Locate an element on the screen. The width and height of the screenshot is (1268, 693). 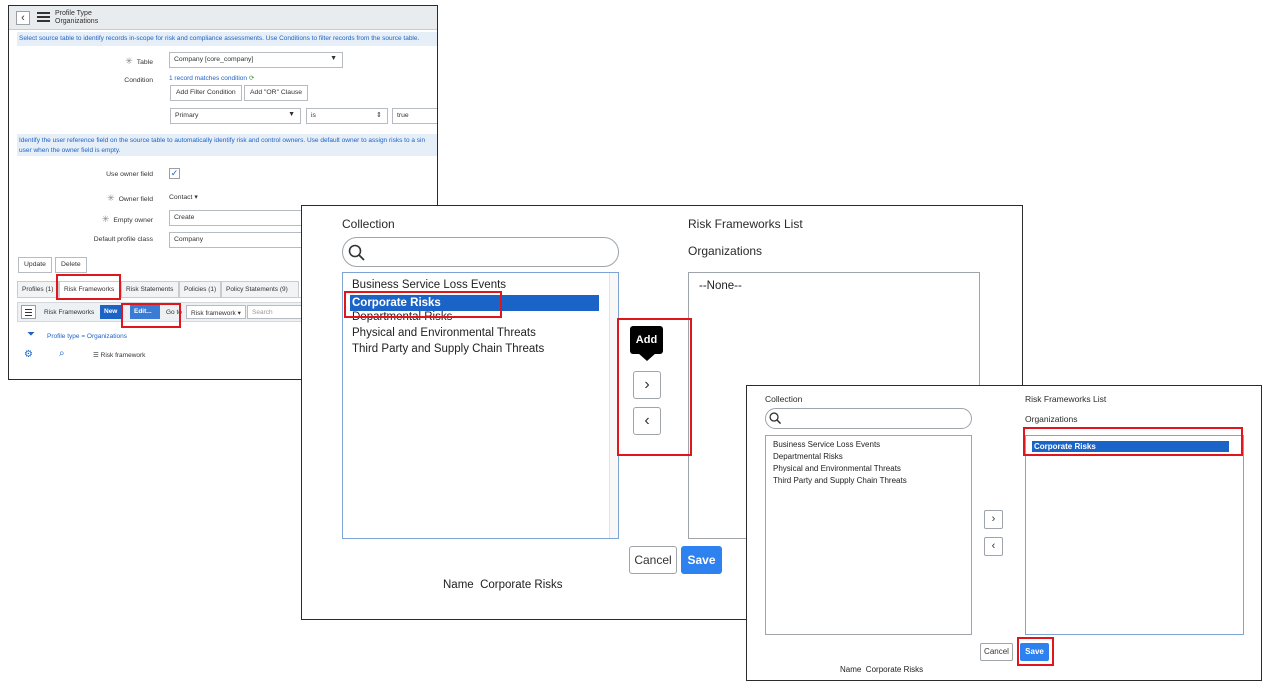
filter-breadcrumb: Profile type = Organizations is located at coordinates (87, 336).